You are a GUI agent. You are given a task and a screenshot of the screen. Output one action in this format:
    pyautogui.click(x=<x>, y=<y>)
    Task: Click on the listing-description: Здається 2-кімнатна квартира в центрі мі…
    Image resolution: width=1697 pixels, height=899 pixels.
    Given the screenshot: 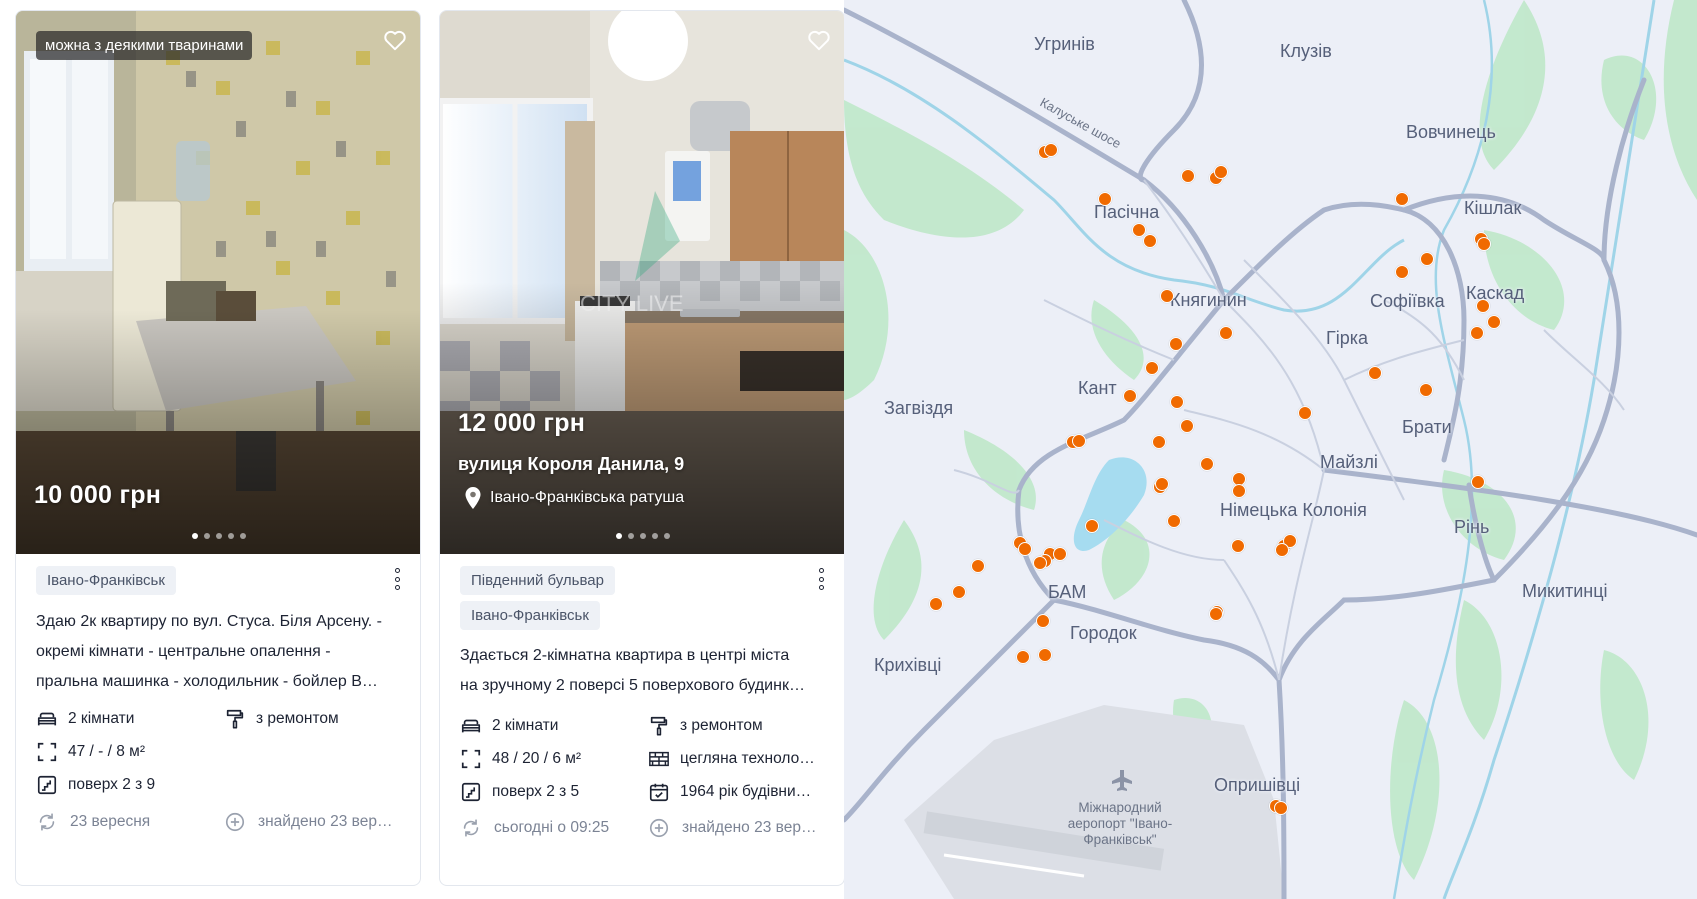 What is the action you would take?
    pyautogui.click(x=645, y=671)
    